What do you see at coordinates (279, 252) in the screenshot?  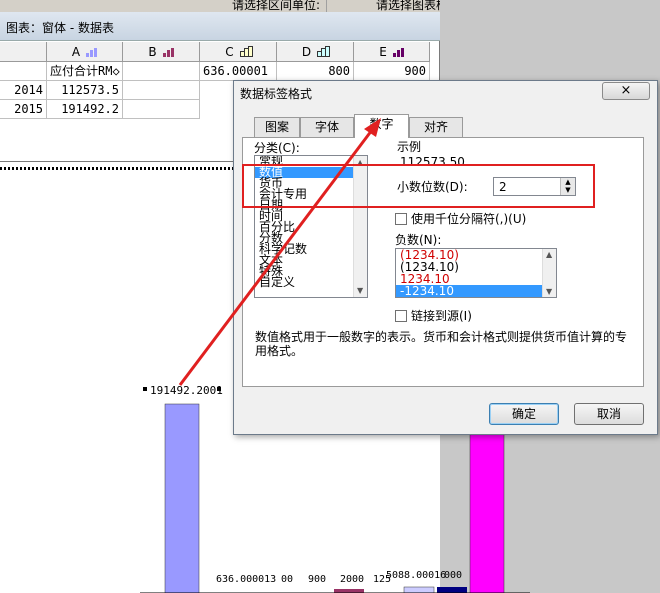 I see `annotation-arrow-icon` at bounding box center [279, 252].